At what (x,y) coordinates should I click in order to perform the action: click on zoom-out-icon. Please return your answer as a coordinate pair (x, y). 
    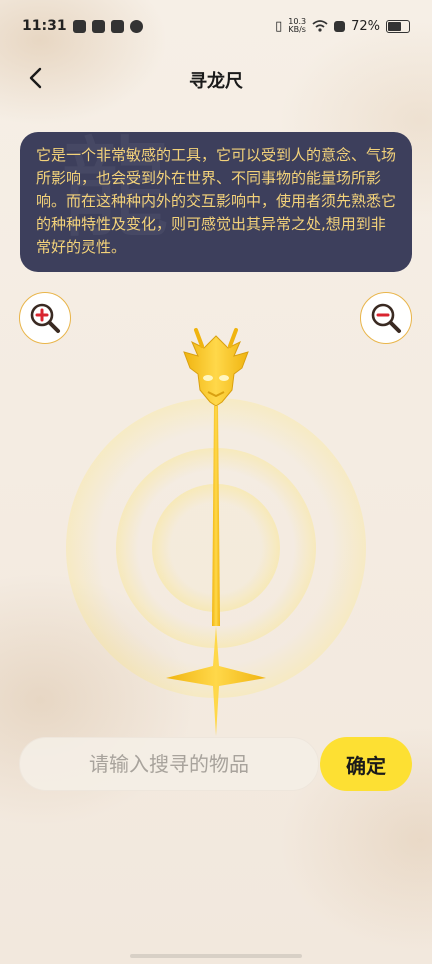
    Looking at the image, I should click on (386, 318).